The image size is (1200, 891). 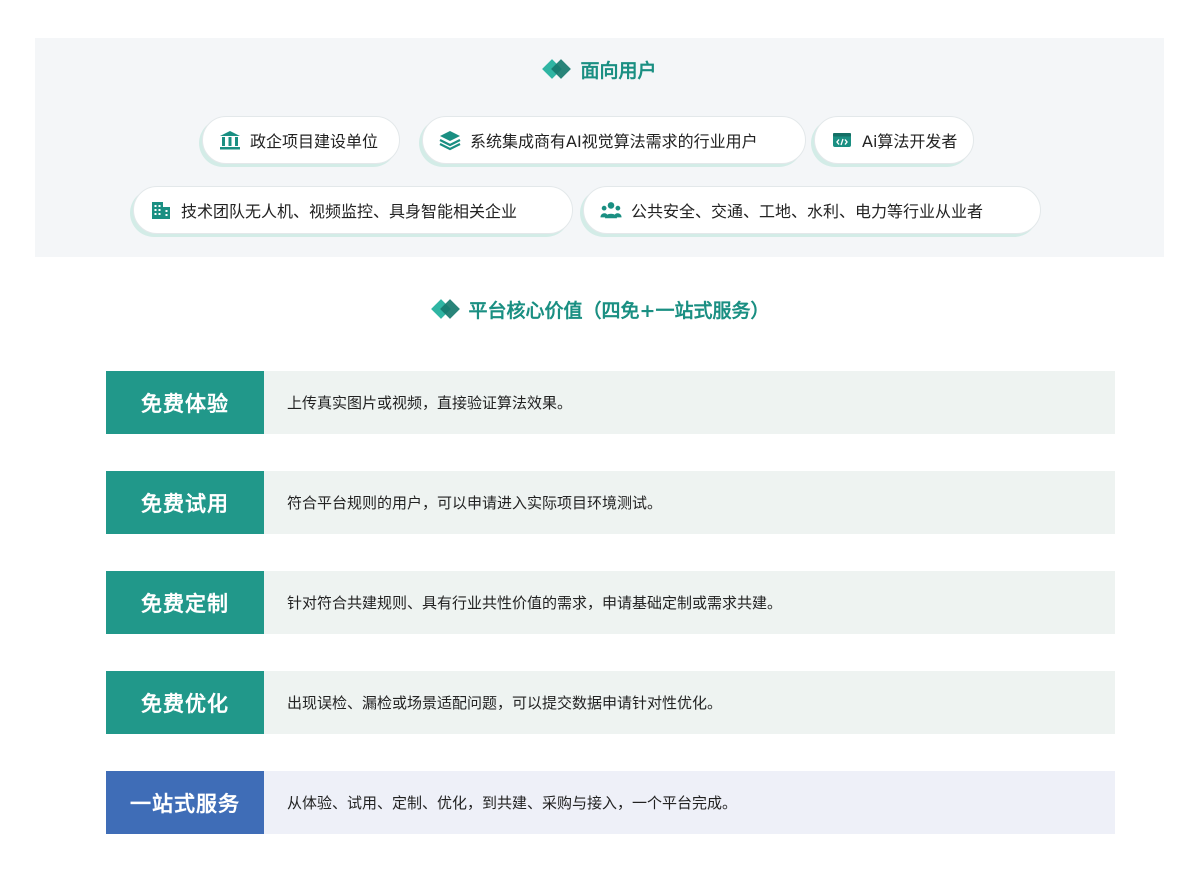 I want to click on value-section-title: 平台核心价值（四免+一站式服务）, so click(x=600, y=309).